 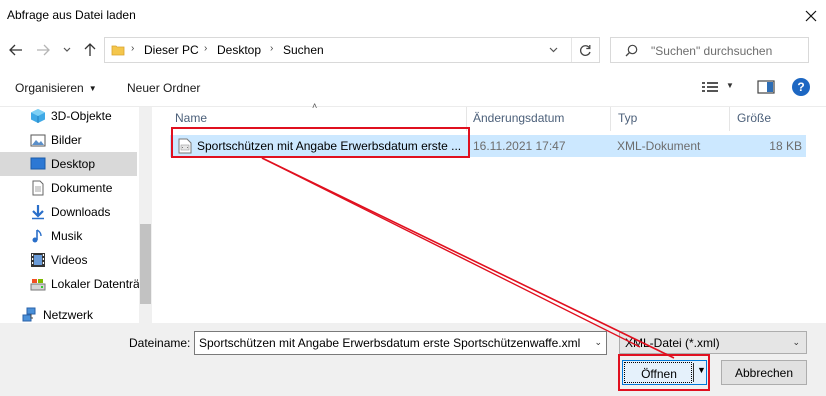 I want to click on close-button, so click(x=811, y=15).